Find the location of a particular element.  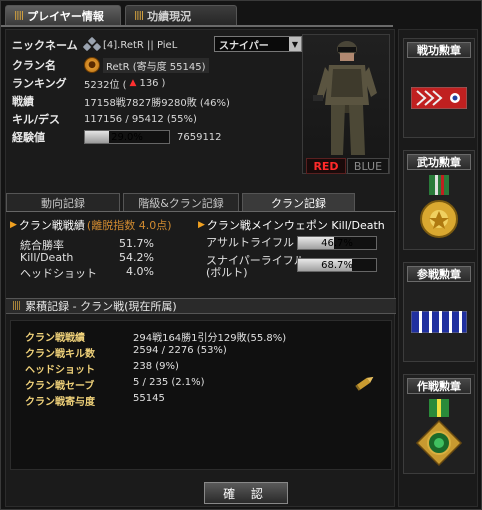

medal-title: 参戦勲章 is located at coordinates (439, 274).